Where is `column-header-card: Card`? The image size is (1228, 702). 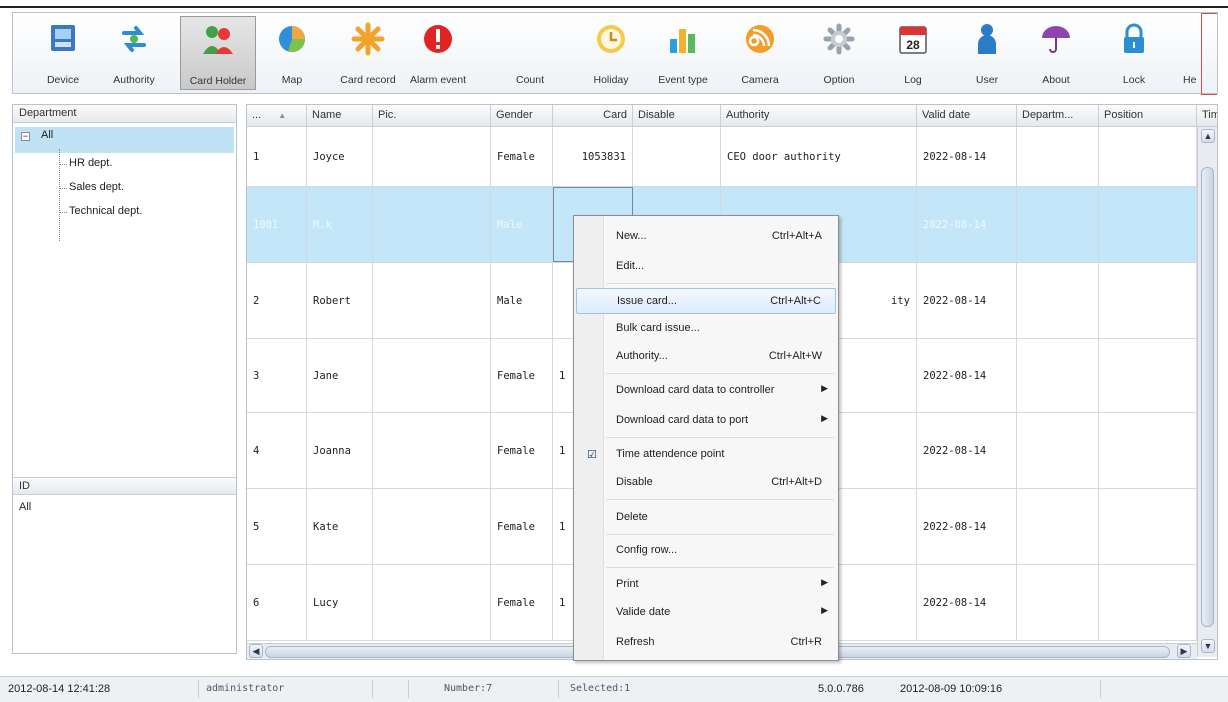 column-header-card: Card is located at coordinates (593, 116).